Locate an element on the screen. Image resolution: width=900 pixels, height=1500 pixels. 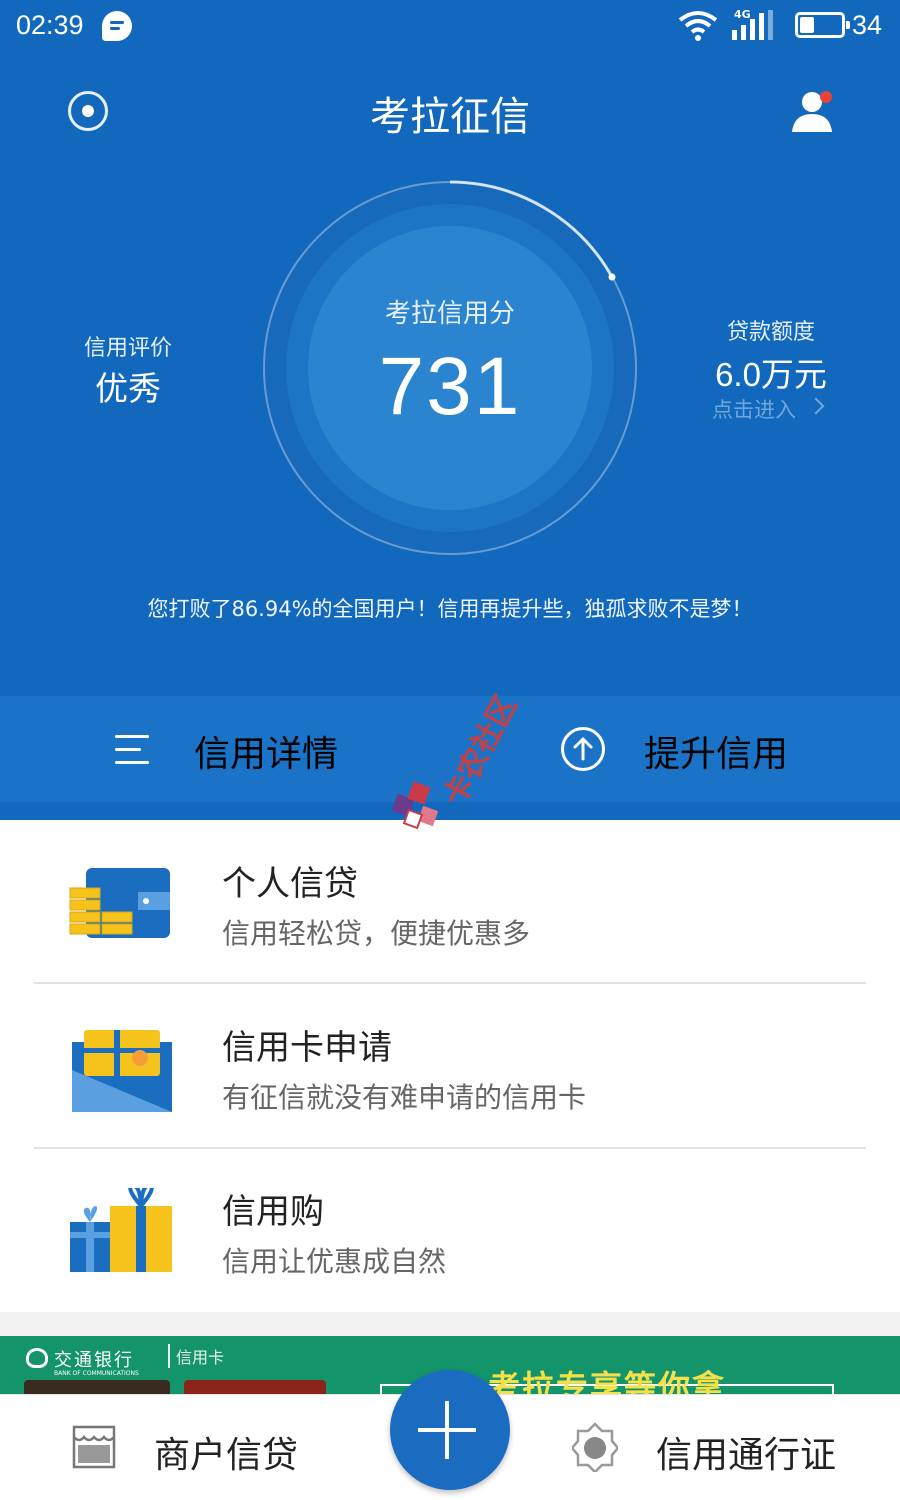
loan-label: 贷款额度 is located at coordinates (770, 332).